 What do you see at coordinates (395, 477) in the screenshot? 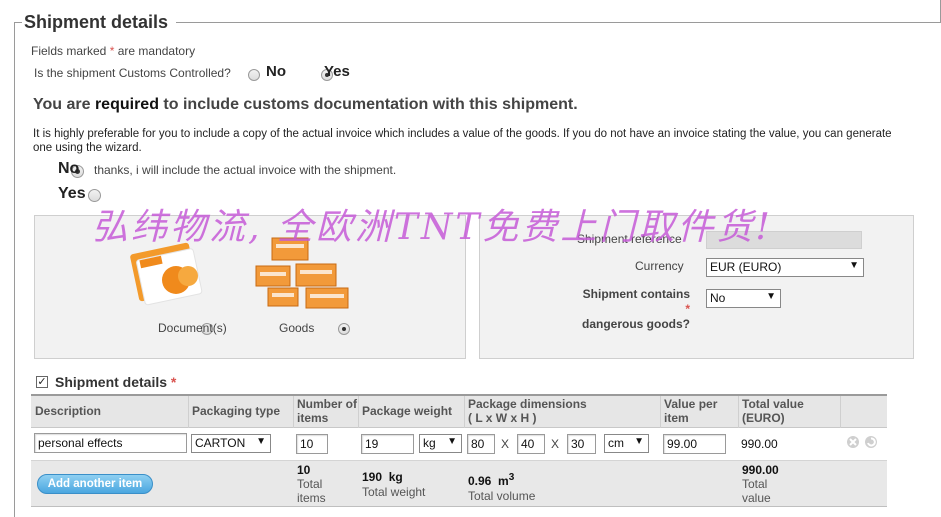
I see `total-weight-unit: kg` at bounding box center [395, 477].